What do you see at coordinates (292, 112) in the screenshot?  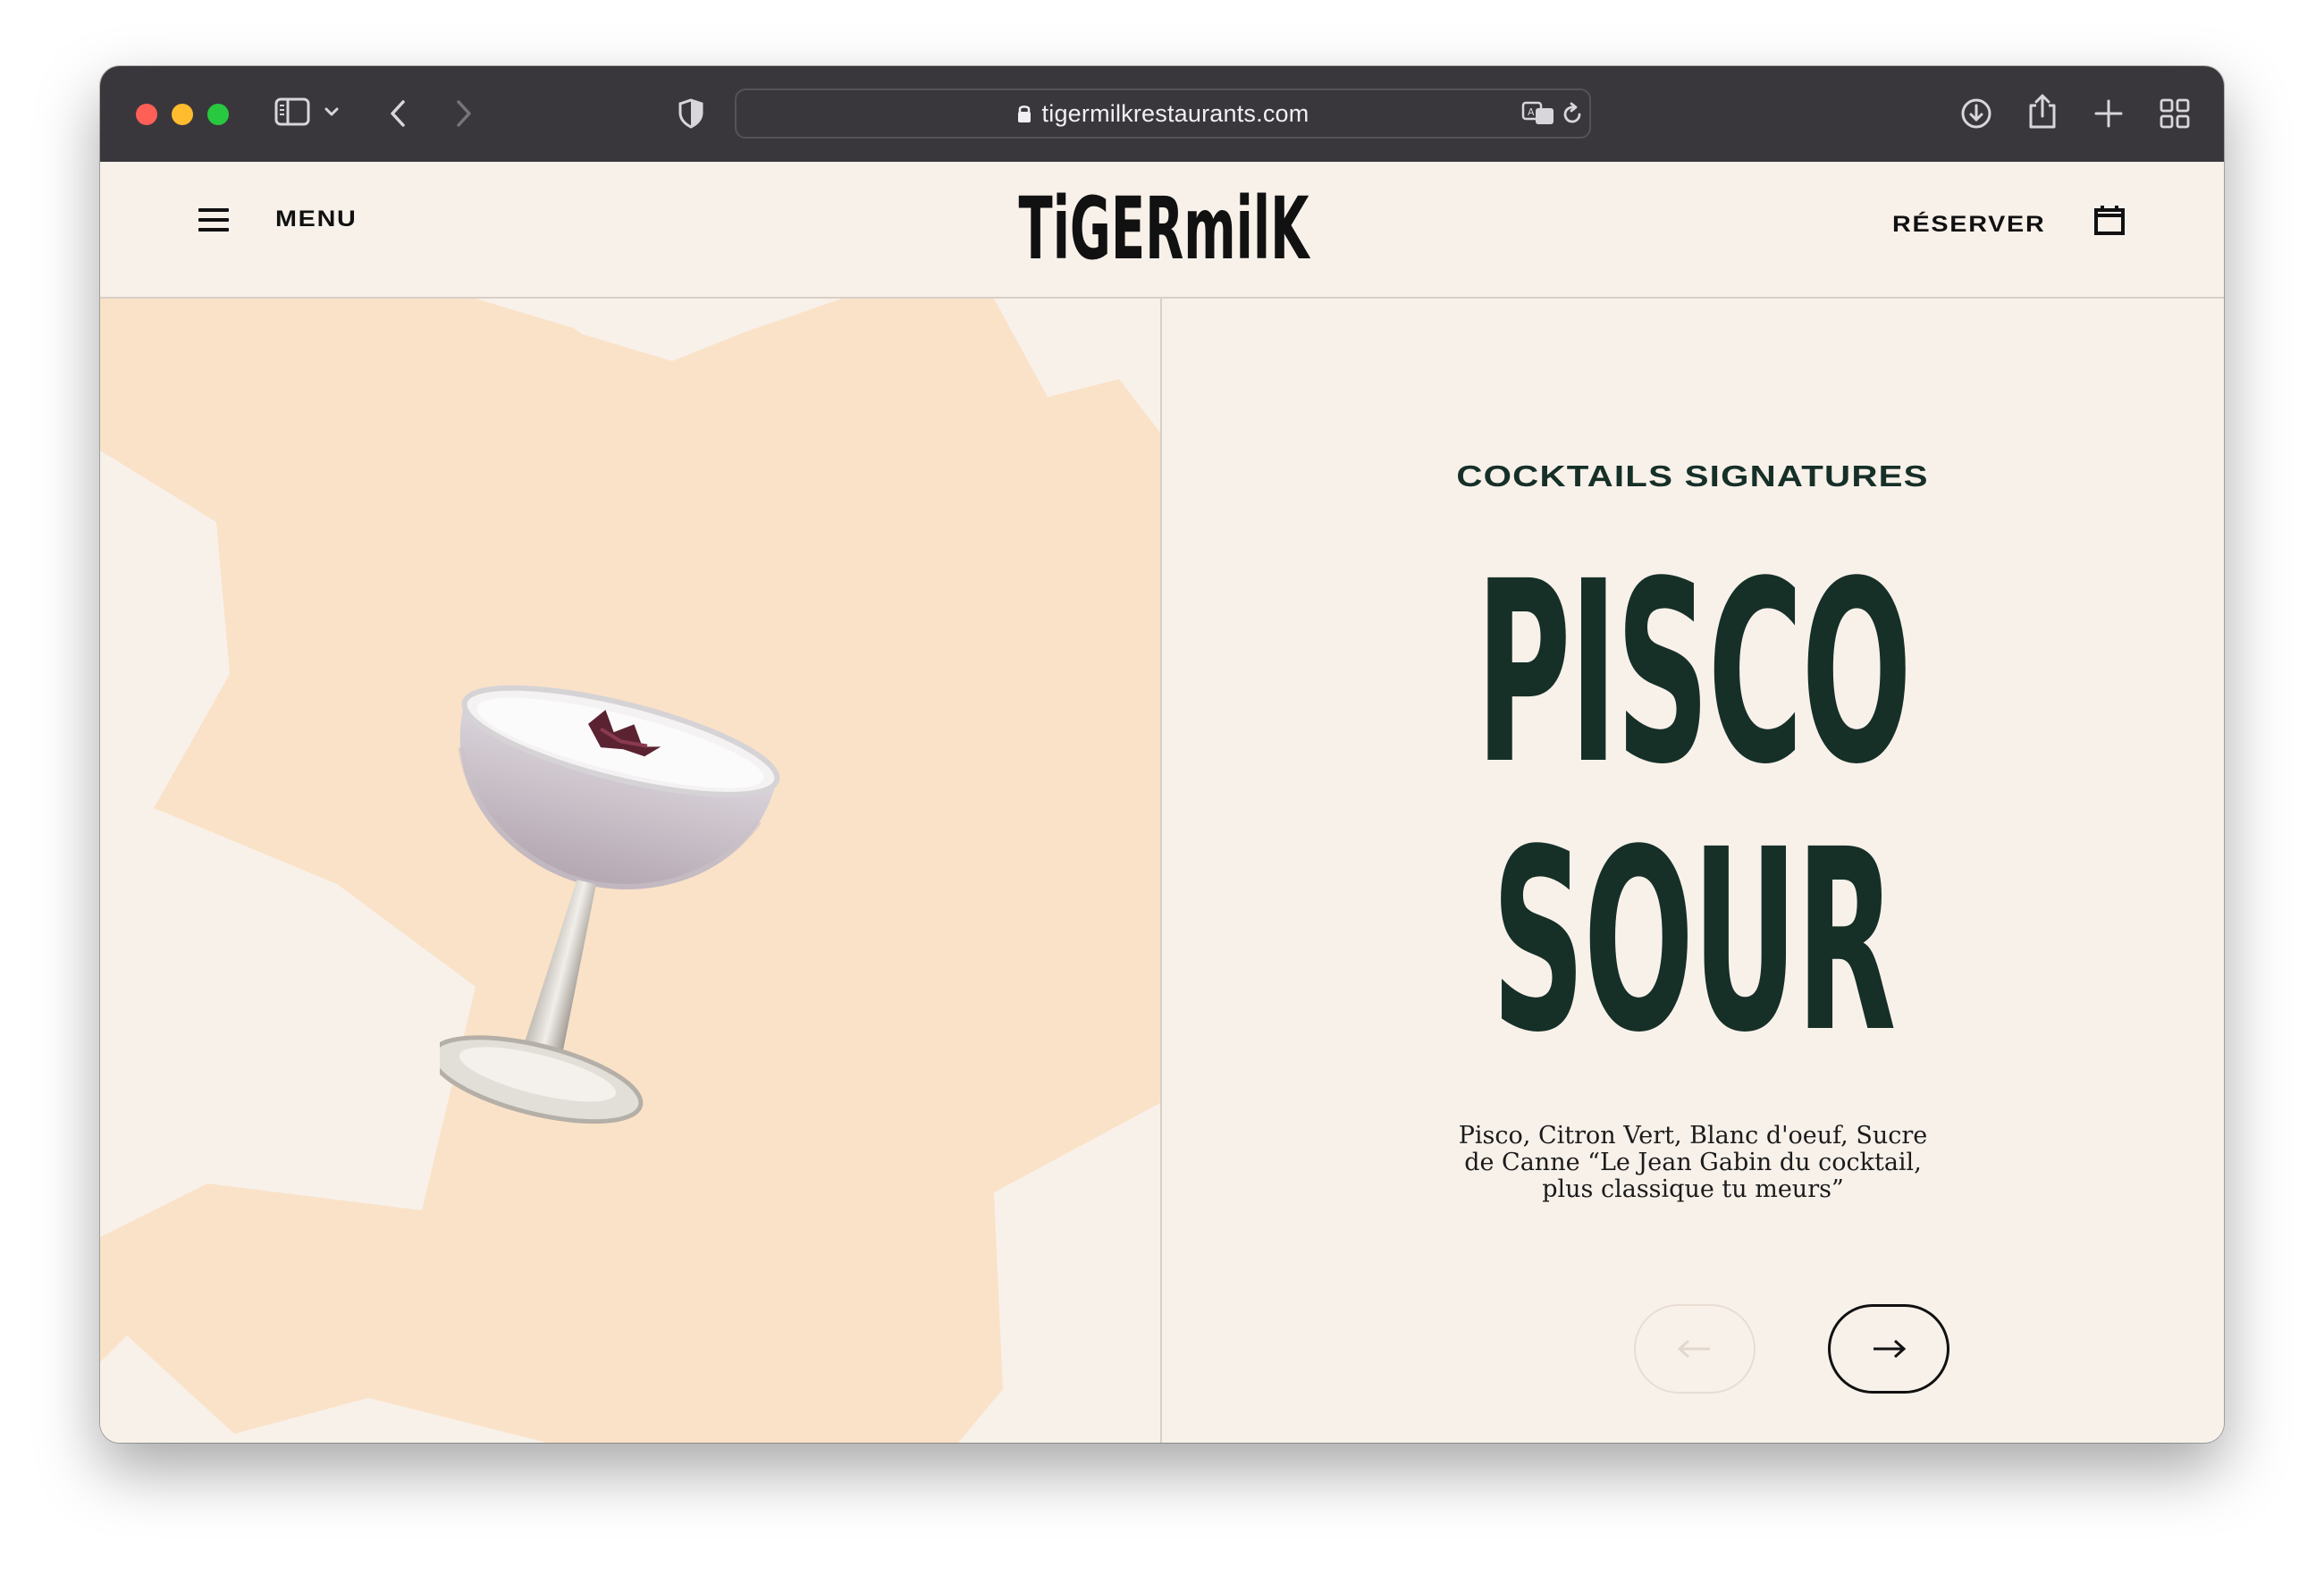 I see `sidebar-toggle-icon` at bounding box center [292, 112].